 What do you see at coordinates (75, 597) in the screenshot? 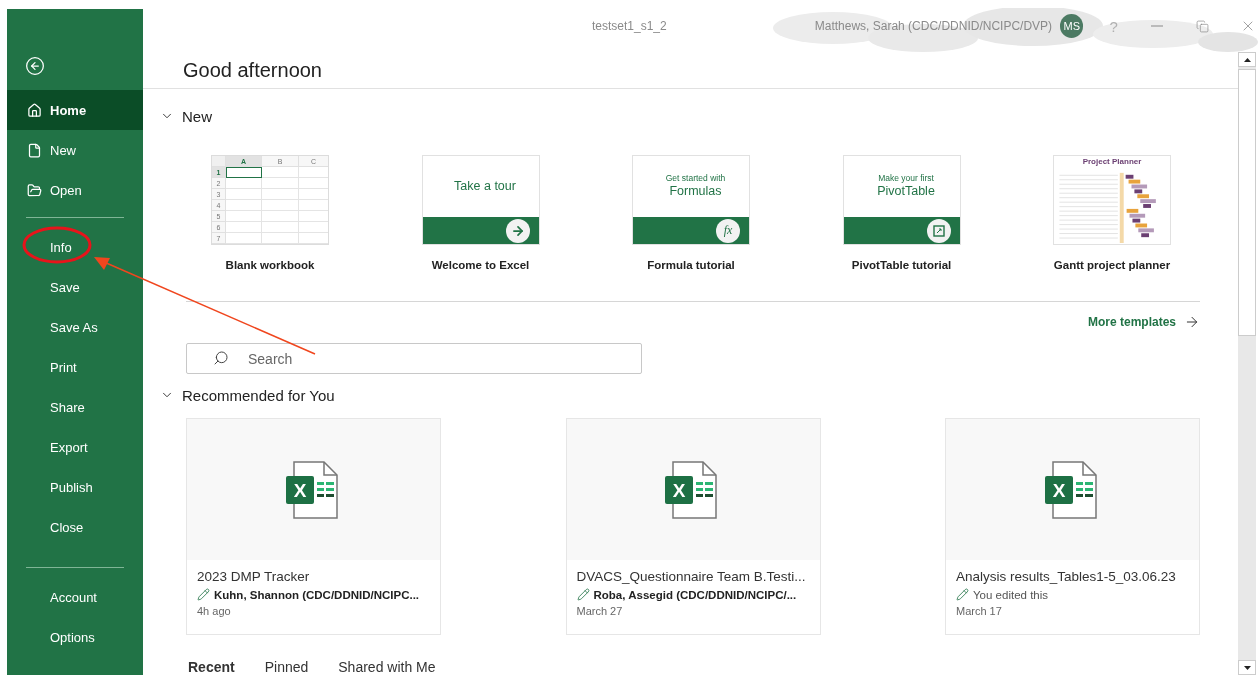
I see `sidebar-item: Account` at bounding box center [75, 597].